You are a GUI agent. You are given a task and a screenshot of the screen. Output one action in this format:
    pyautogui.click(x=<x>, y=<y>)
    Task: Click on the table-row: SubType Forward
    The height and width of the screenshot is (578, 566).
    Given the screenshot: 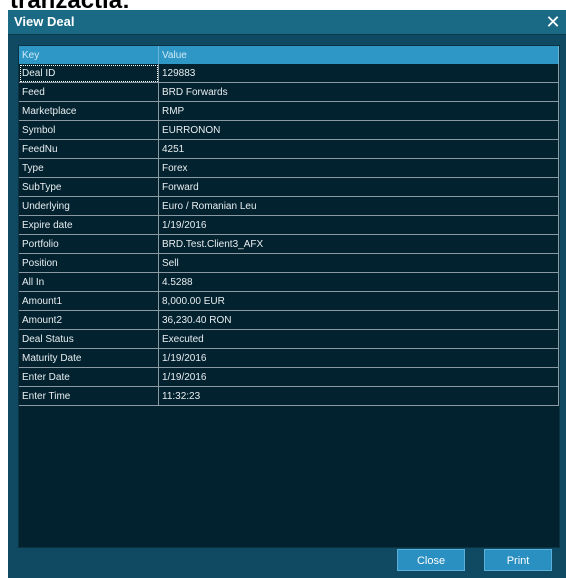 What is the action you would take?
    pyautogui.click(x=289, y=187)
    